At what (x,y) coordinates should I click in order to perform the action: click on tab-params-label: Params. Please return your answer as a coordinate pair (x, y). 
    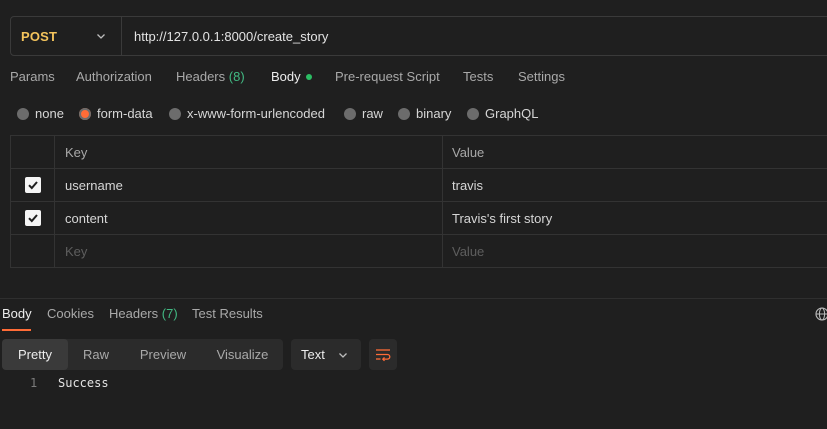
    Looking at the image, I should click on (32, 76).